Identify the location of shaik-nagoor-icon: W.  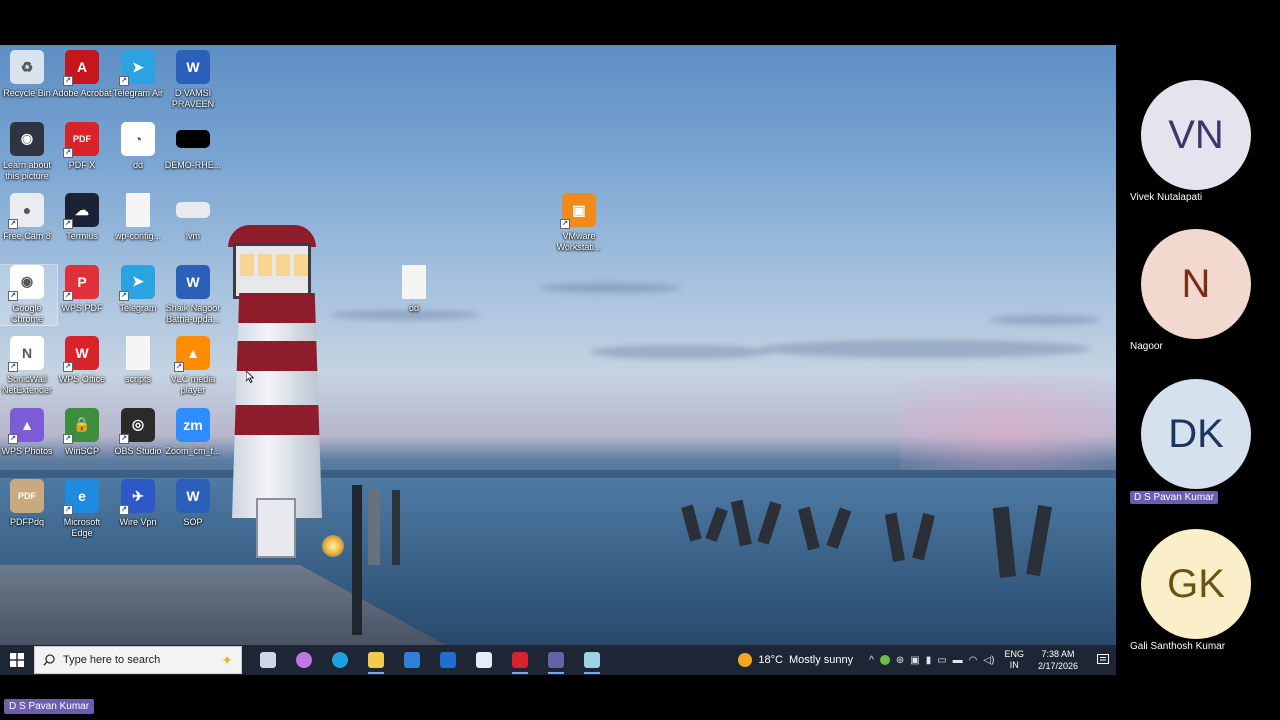
(193, 281).